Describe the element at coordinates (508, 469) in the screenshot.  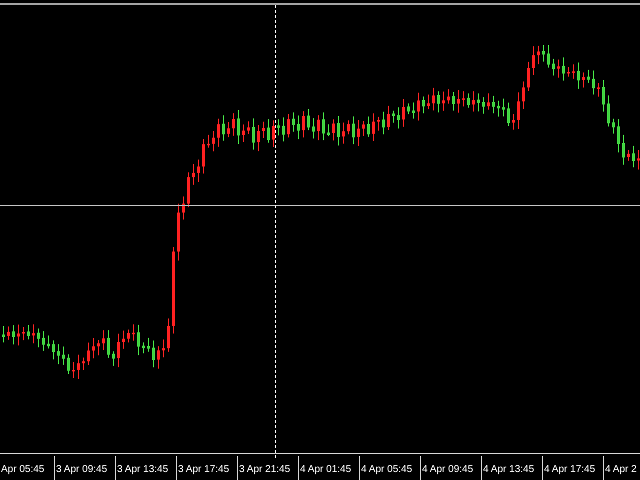
I see `time-axis-label: 4 Apr 13:45` at that location.